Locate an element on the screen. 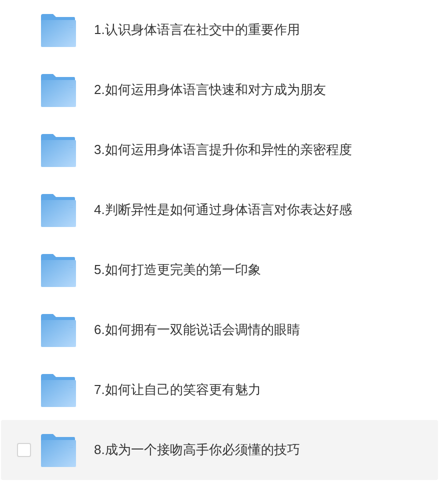  folder-name: 7.如何让自己的笑容更有魅力 is located at coordinates (177, 390).